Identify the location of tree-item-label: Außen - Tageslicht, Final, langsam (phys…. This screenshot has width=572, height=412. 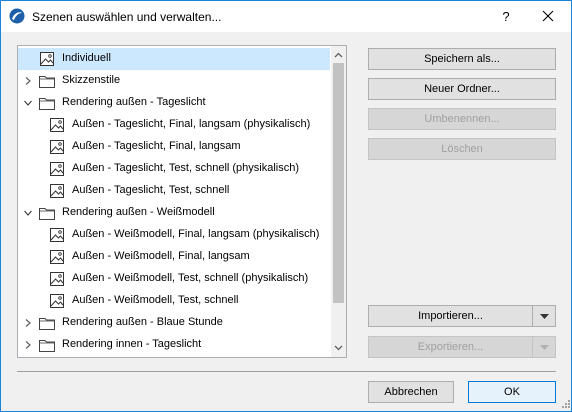
(191, 124).